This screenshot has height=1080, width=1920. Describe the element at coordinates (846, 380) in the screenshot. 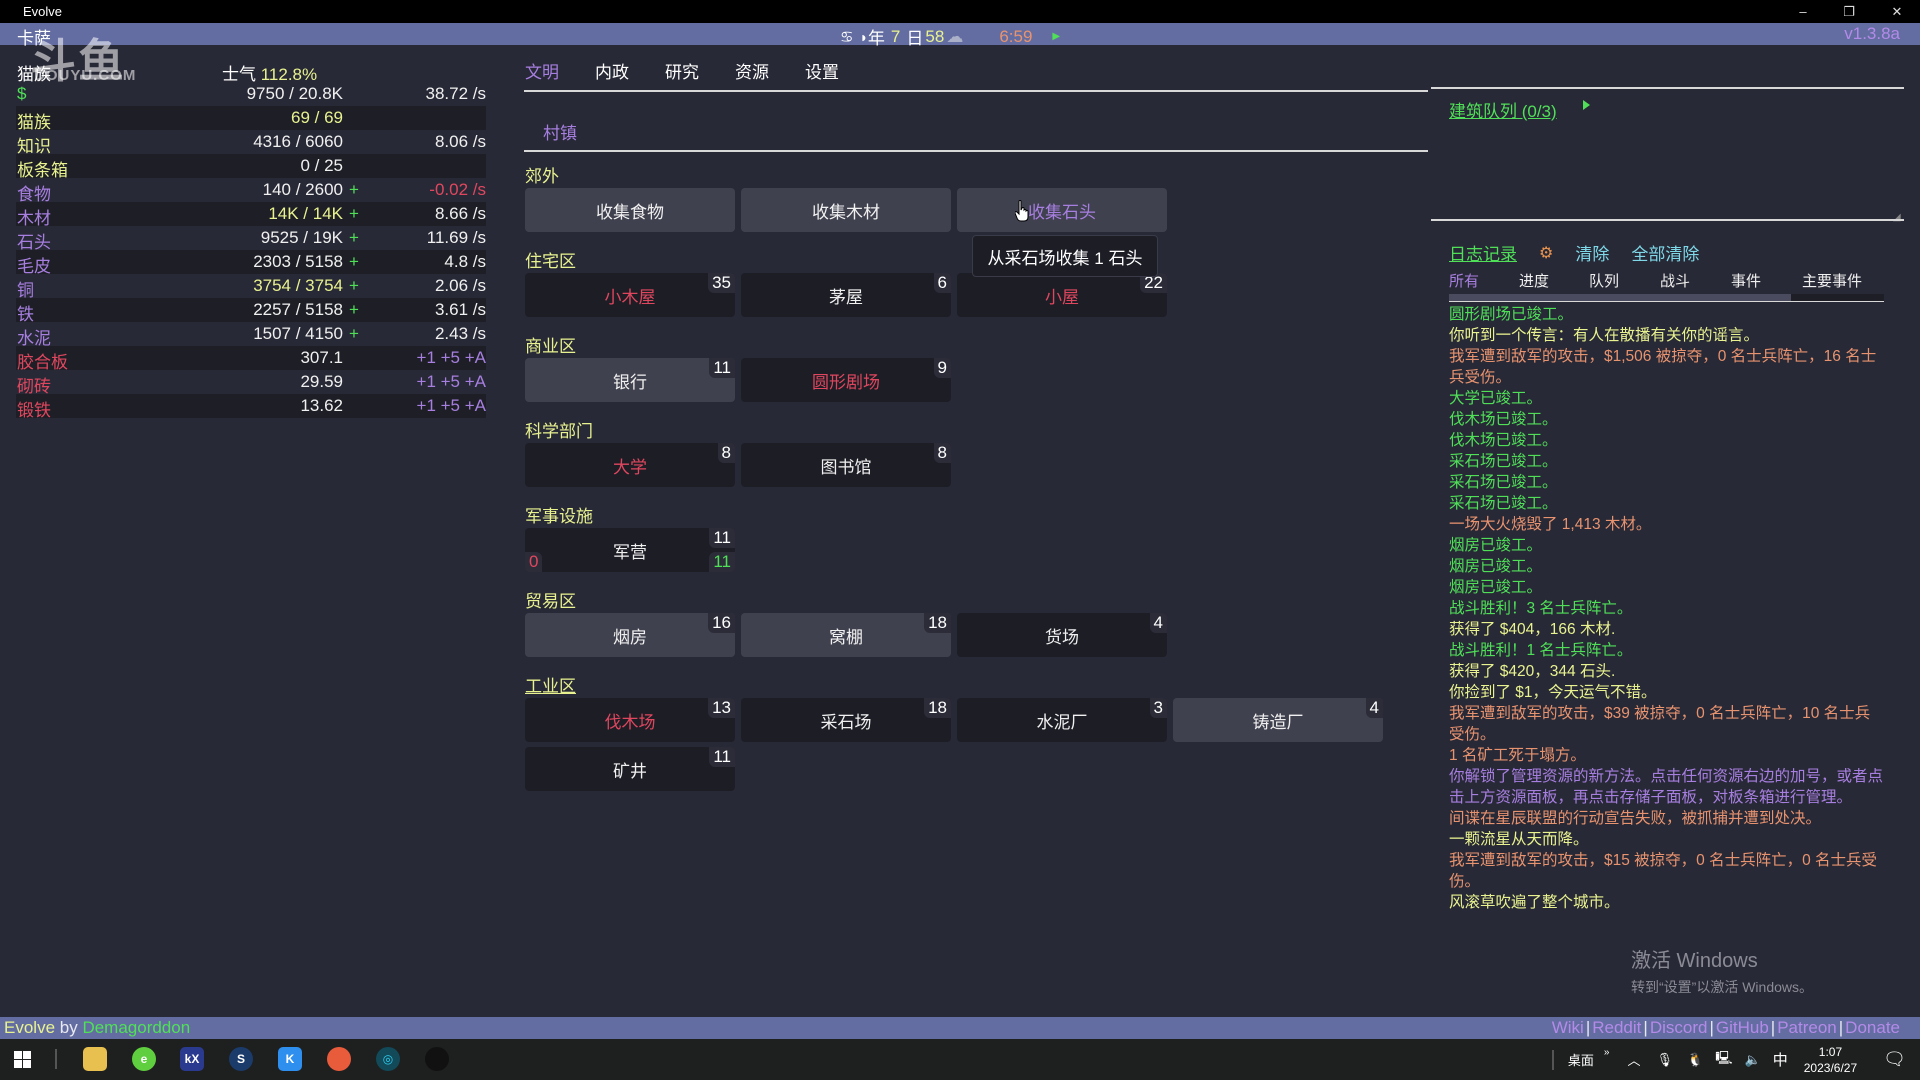

I see `building-amphitheatre: 圆形剧场 9` at that location.